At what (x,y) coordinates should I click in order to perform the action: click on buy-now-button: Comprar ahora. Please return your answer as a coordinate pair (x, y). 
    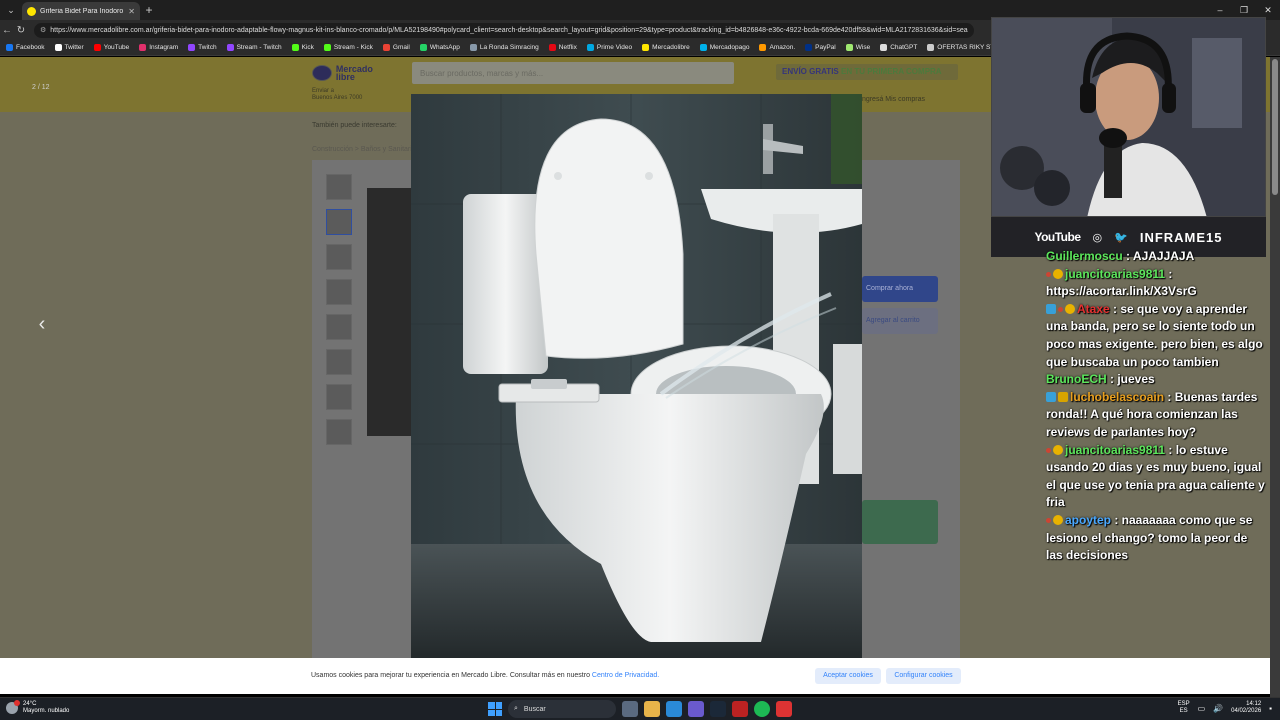
    Looking at the image, I should click on (900, 289).